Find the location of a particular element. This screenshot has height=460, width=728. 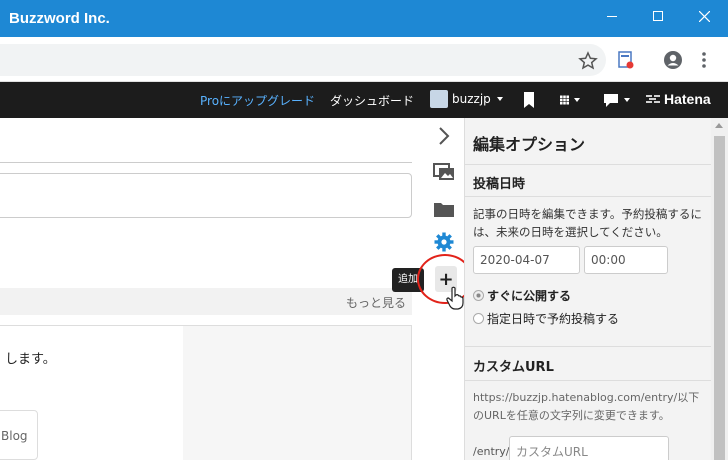

window-title: Buzzword Inc. is located at coordinates (59, 18).